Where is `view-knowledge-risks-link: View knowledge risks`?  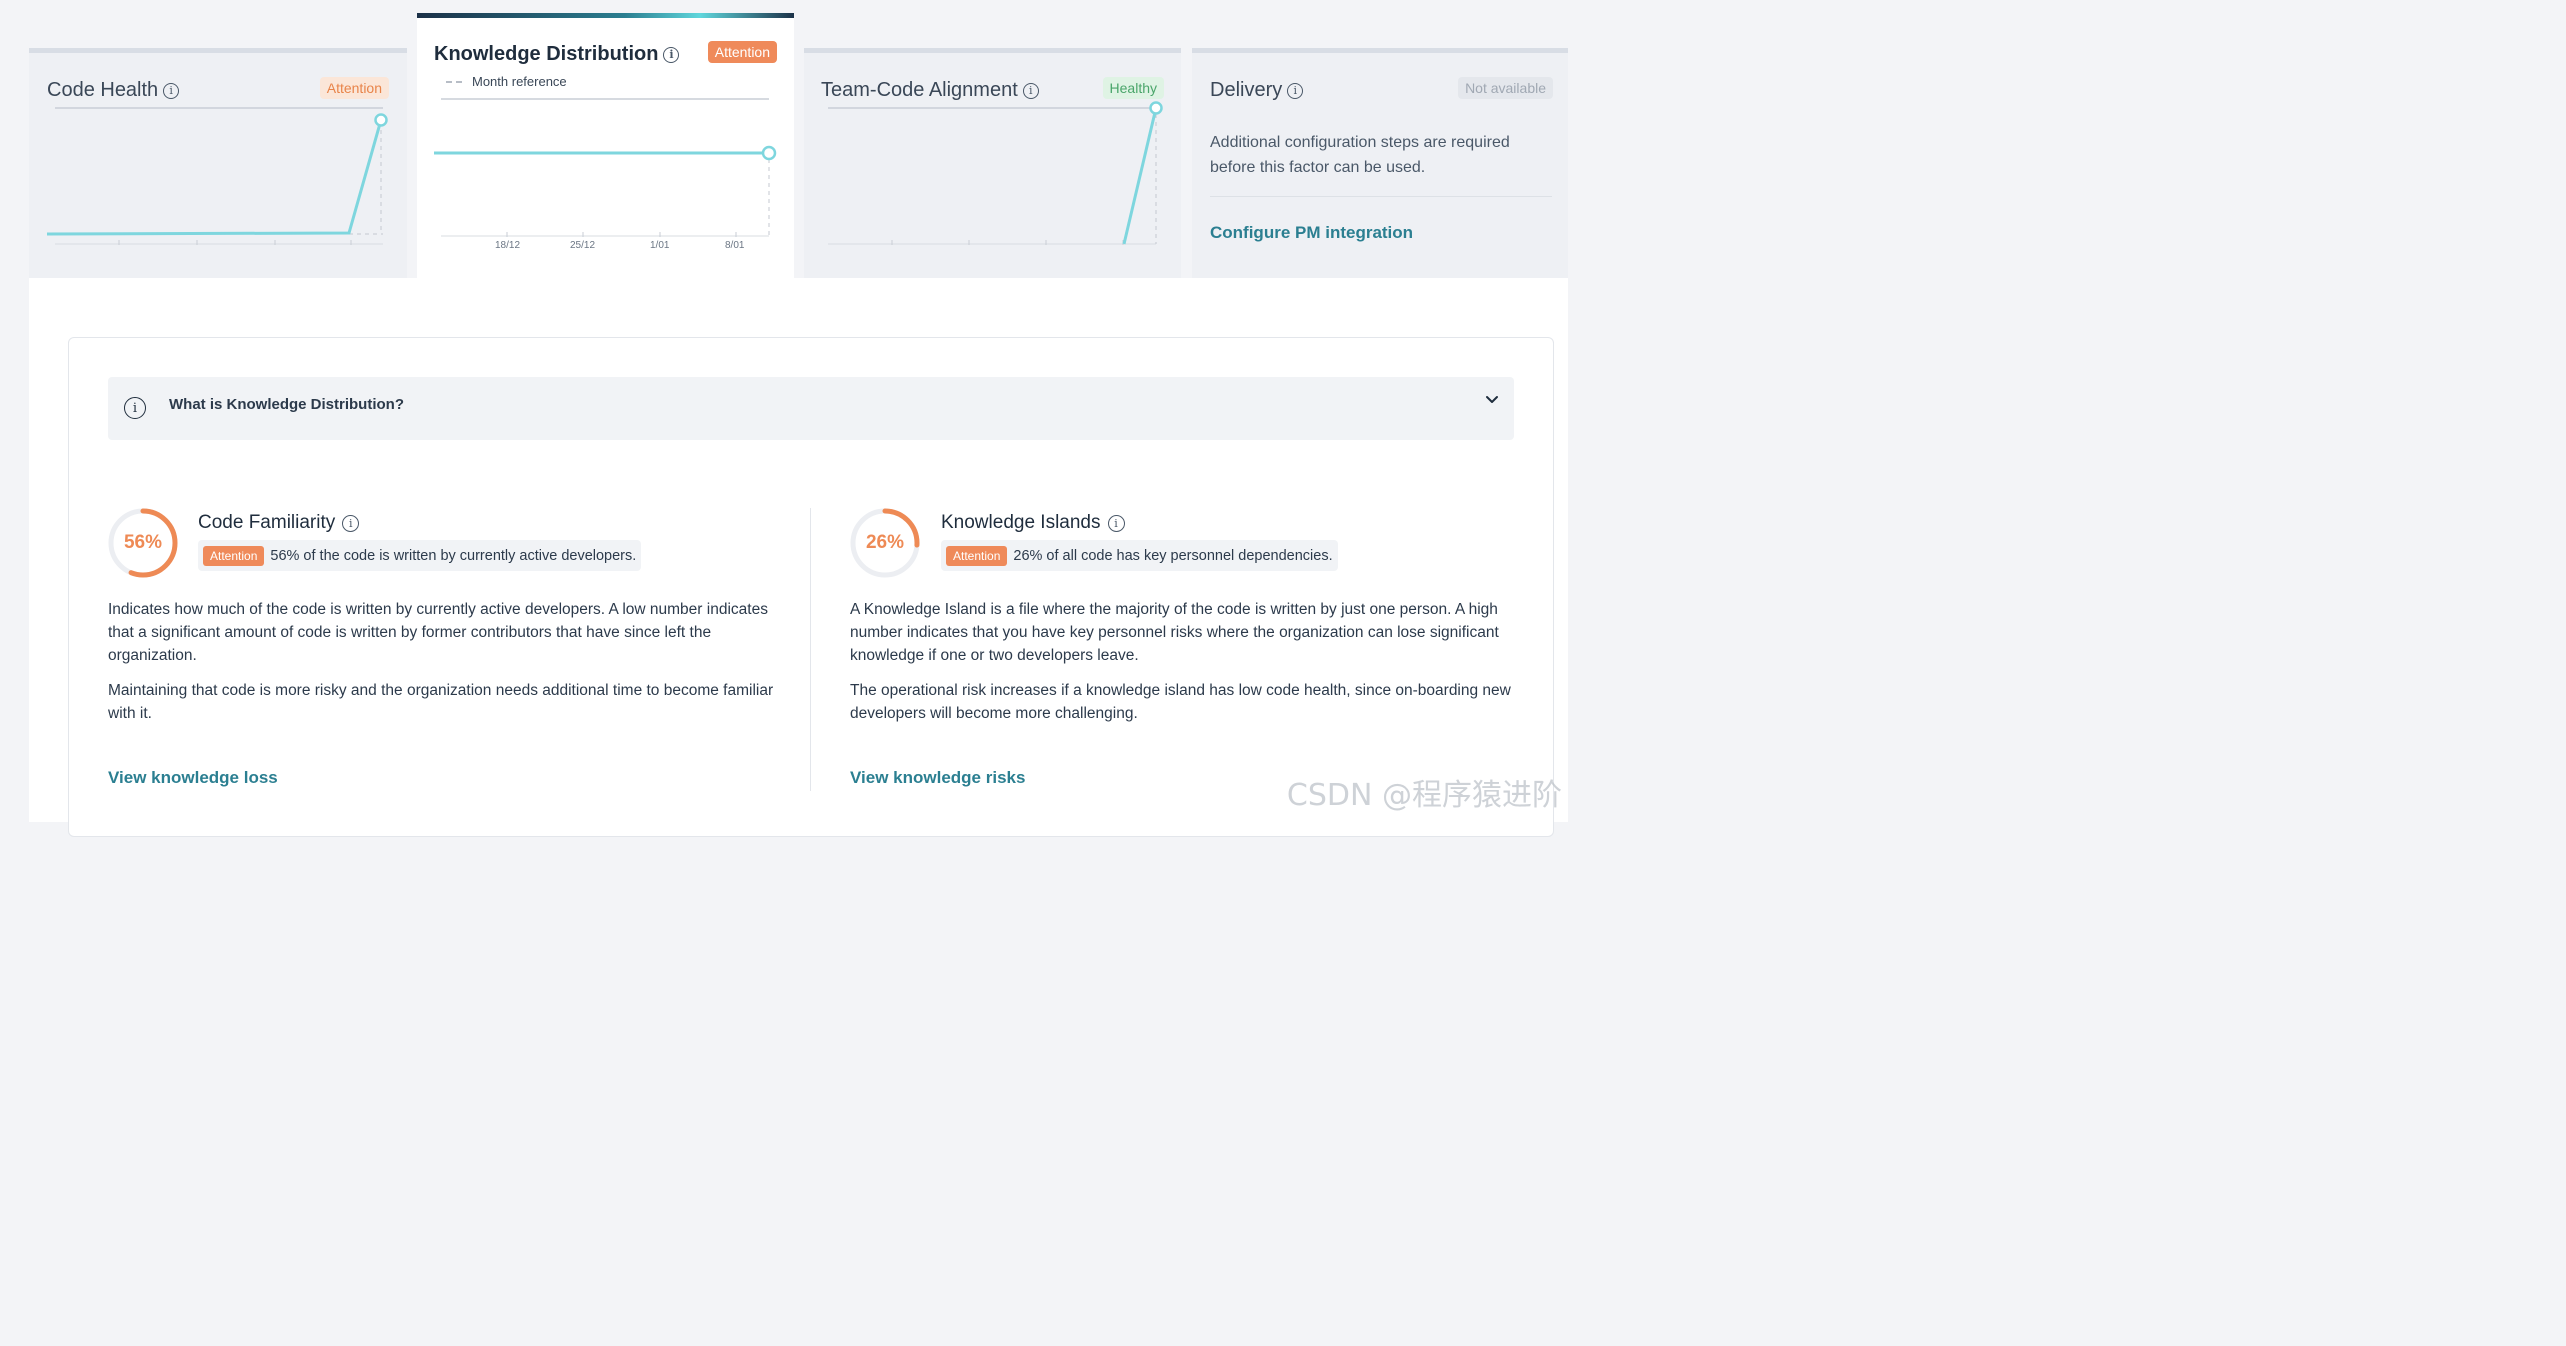 view-knowledge-risks-link: View knowledge risks is located at coordinates (937, 778).